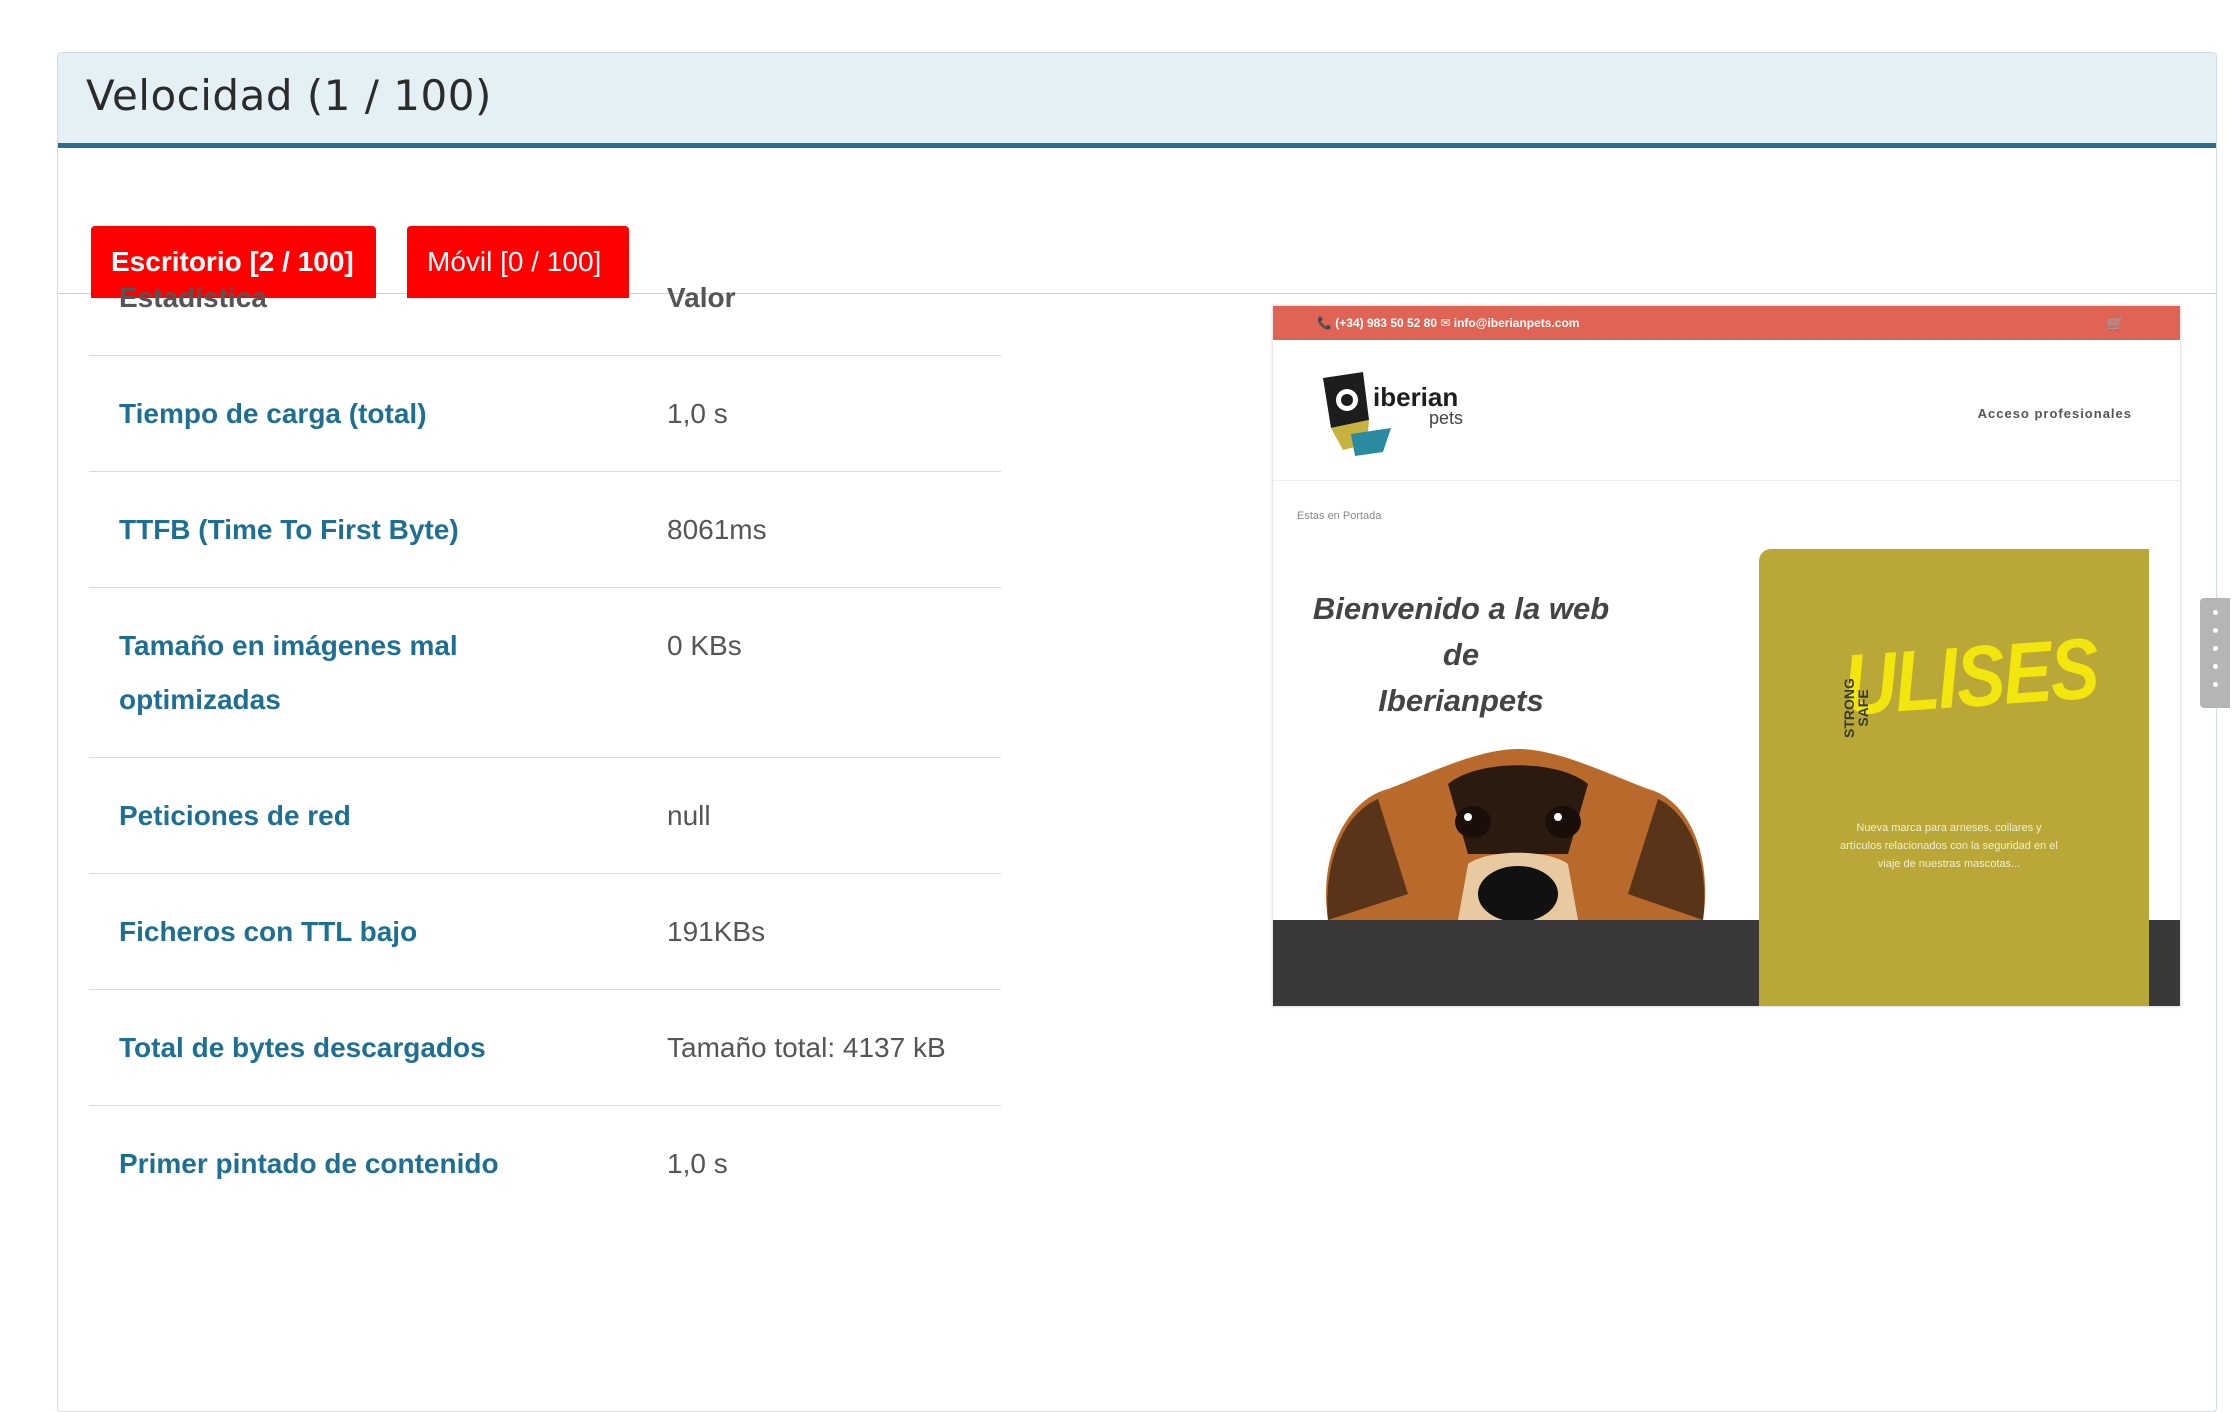 Image resolution: width=2238 pixels, height=1412 pixels. I want to click on cart-icon: 🛒, so click(2115, 323).